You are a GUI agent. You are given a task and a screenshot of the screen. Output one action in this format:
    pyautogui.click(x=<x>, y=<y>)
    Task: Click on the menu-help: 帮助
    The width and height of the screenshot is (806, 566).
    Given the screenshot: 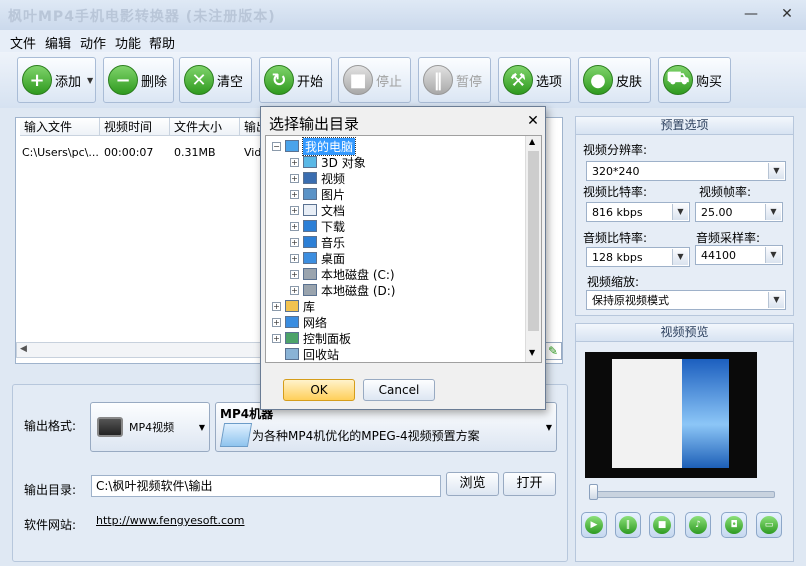 What is the action you would take?
    pyautogui.click(x=162, y=42)
    